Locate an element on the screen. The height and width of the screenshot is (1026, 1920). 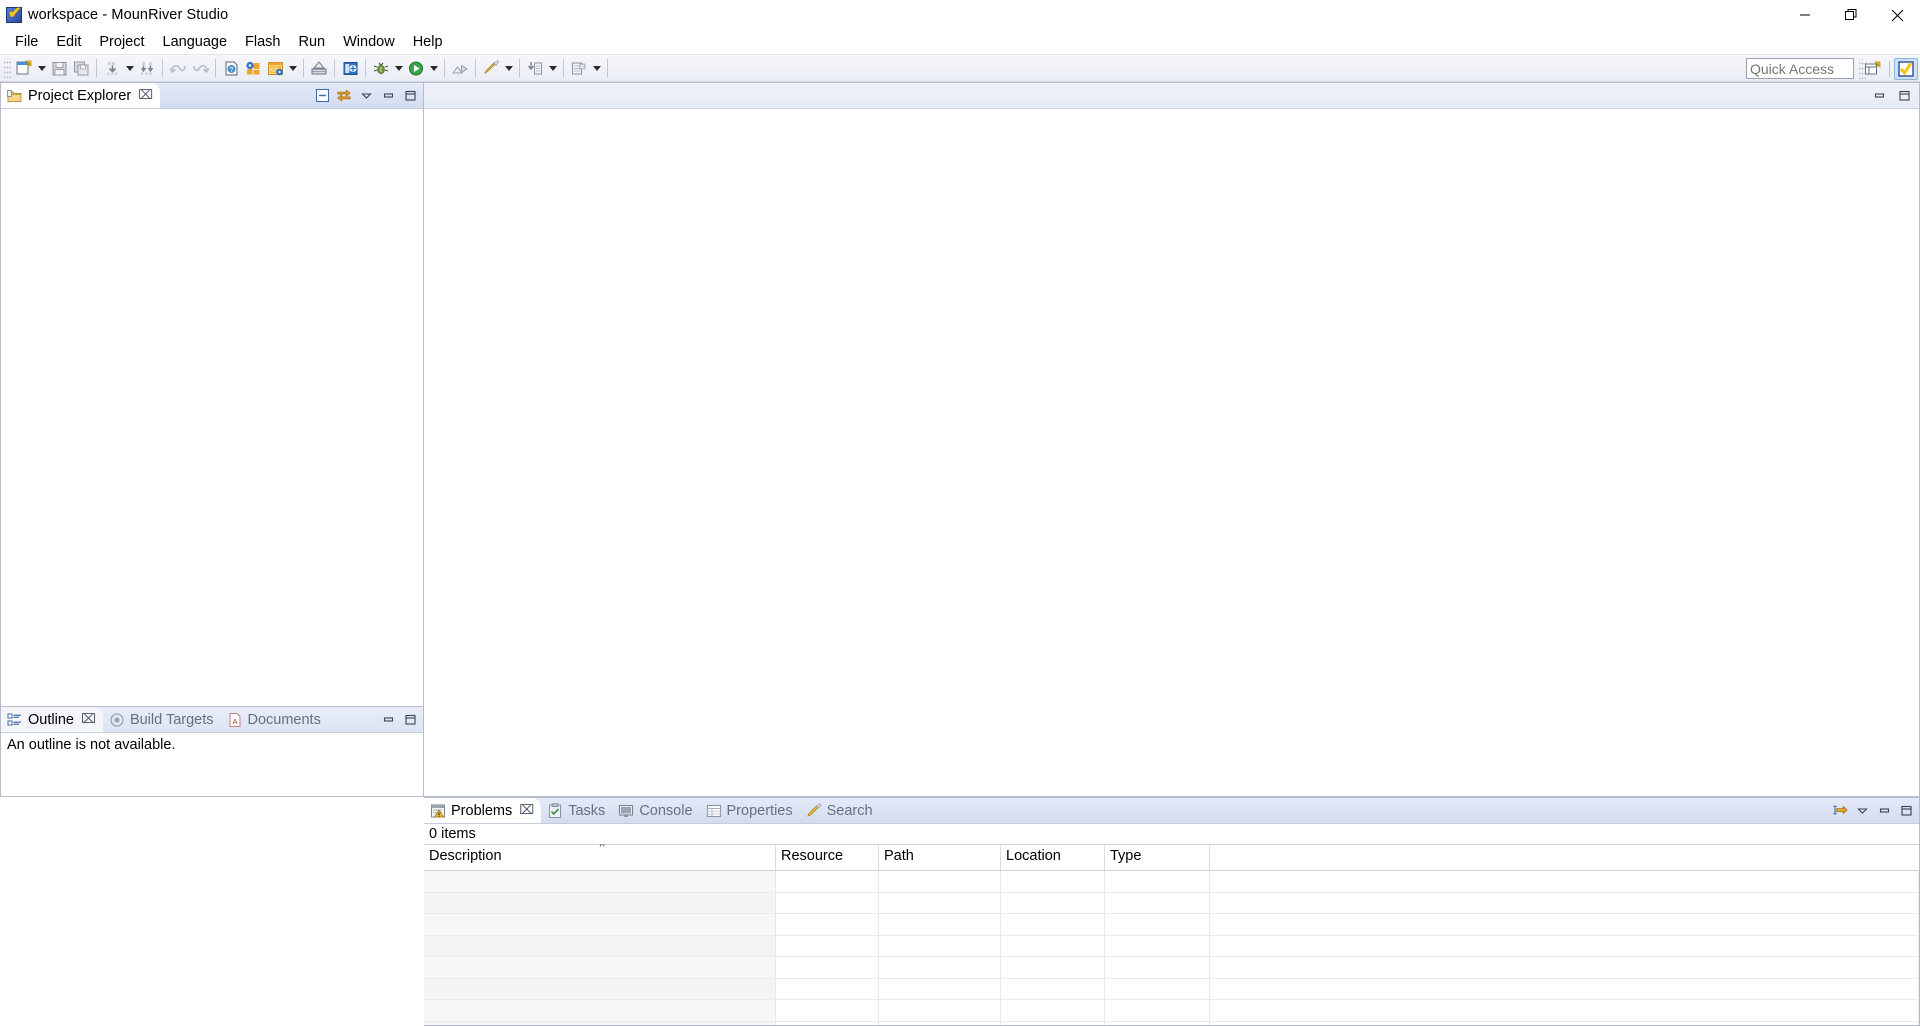
menu-run: Run is located at coordinates (312, 42).